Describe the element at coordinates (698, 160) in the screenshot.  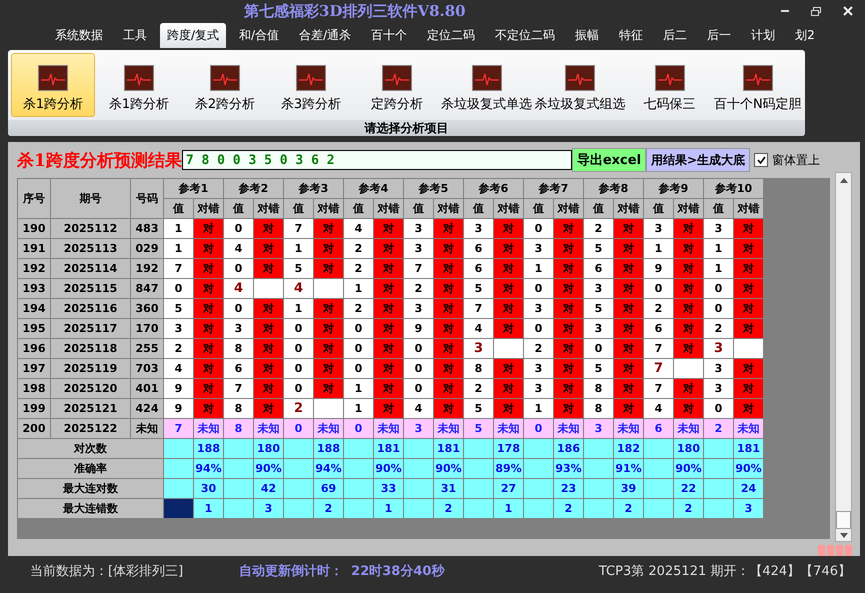
I see `generate-button: 用结果>生成大底` at that location.